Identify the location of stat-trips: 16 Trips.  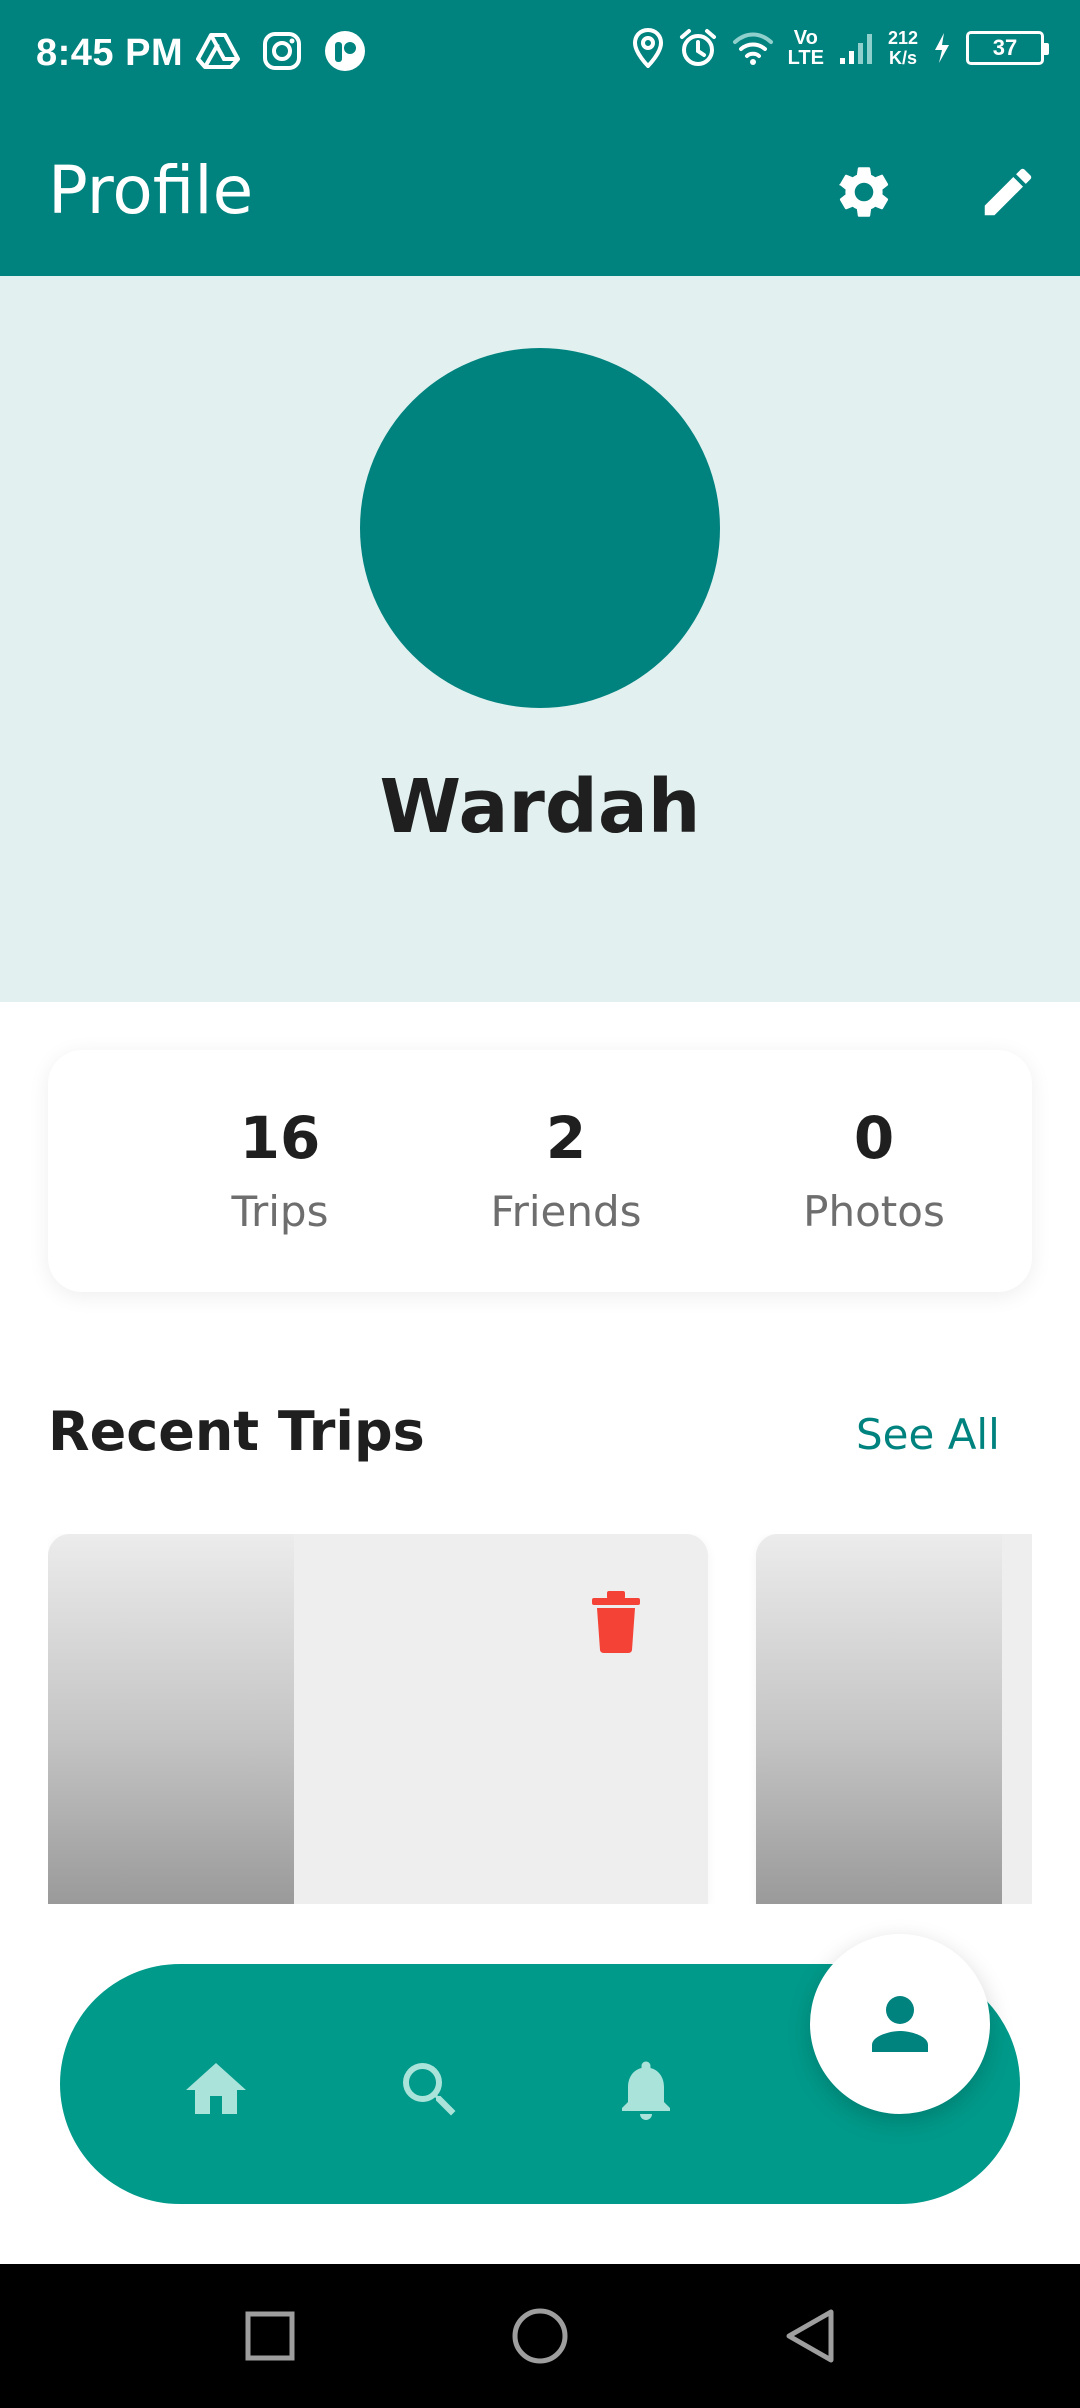
(280, 1171).